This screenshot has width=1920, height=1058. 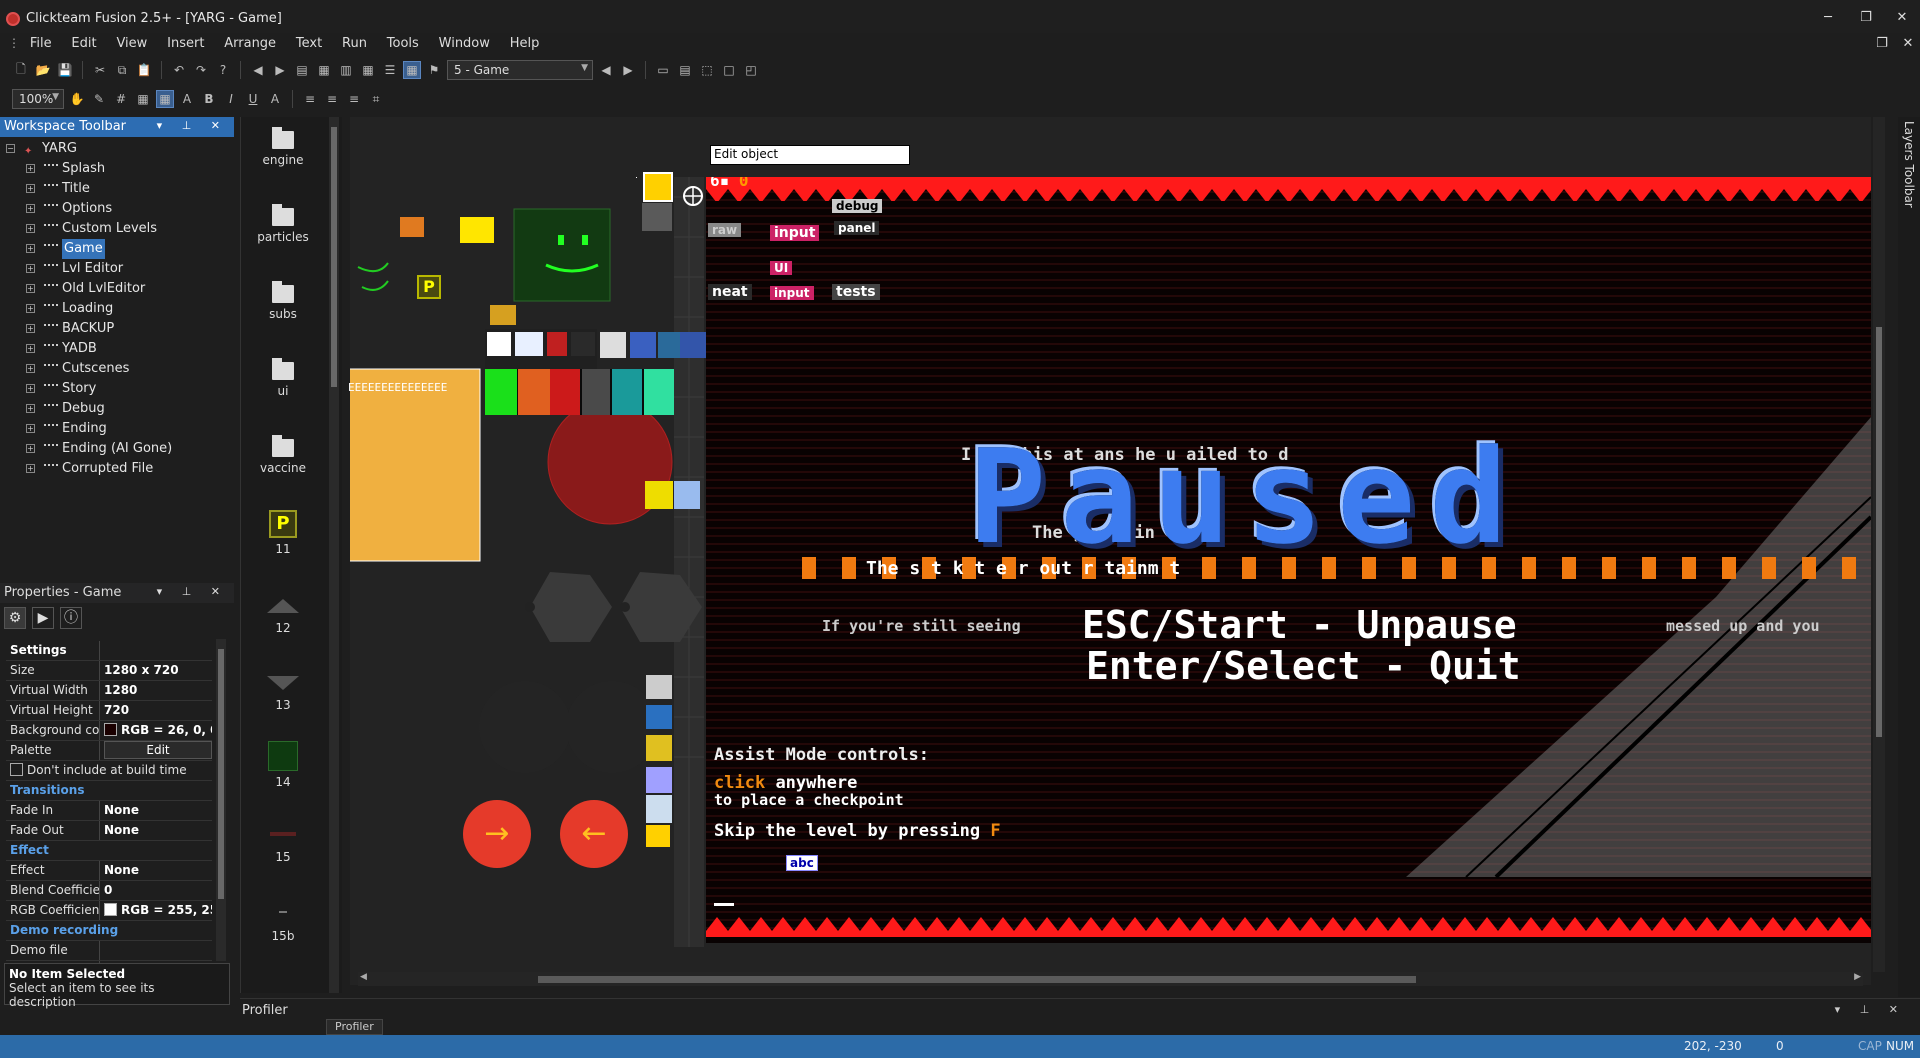 What do you see at coordinates (628, 70) in the screenshot?
I see `next-frame-icon: ▶` at bounding box center [628, 70].